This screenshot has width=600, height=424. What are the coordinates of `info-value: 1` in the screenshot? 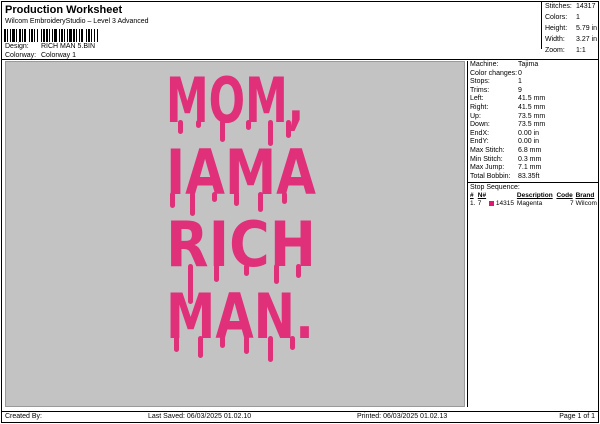 It's located at (520, 82).